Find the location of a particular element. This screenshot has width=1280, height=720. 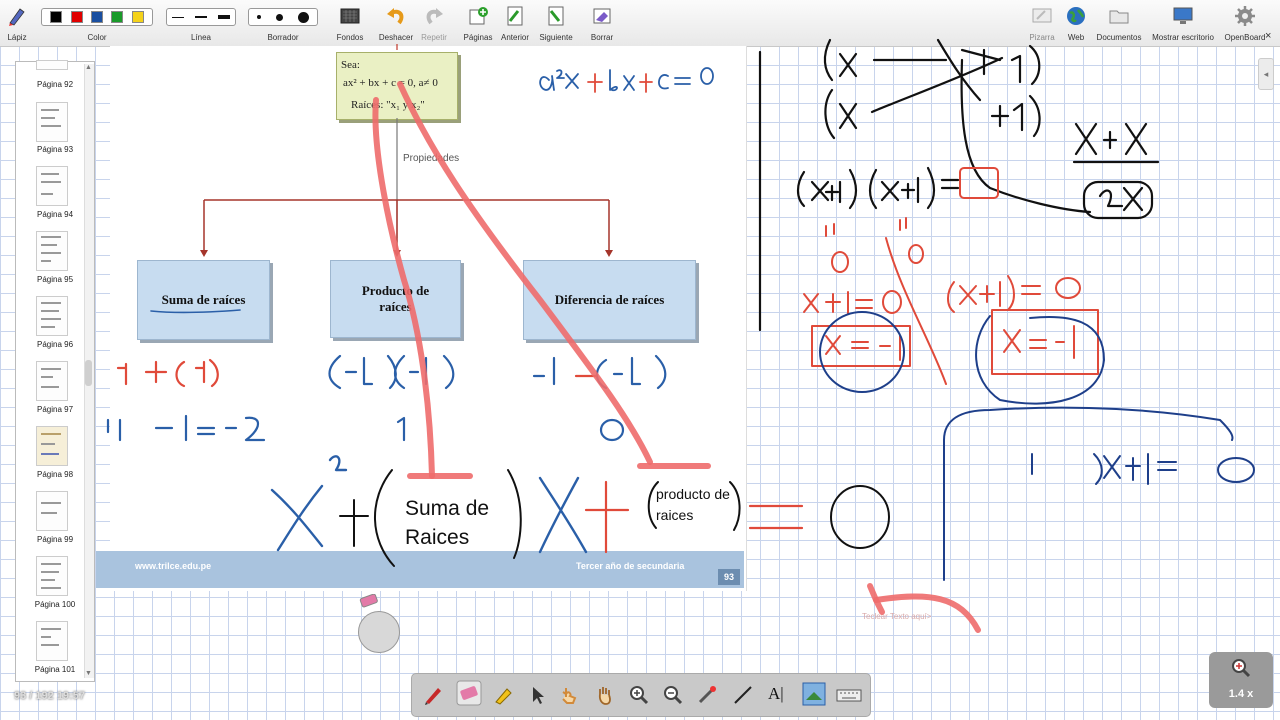

eraser-cursor is located at coordinates (379, 632).